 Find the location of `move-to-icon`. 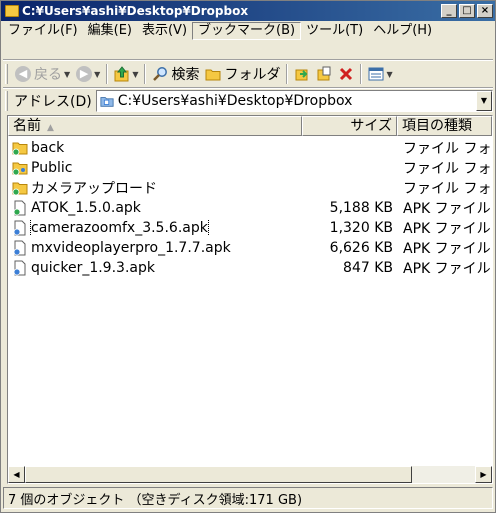

move-to-icon is located at coordinates (301, 75).